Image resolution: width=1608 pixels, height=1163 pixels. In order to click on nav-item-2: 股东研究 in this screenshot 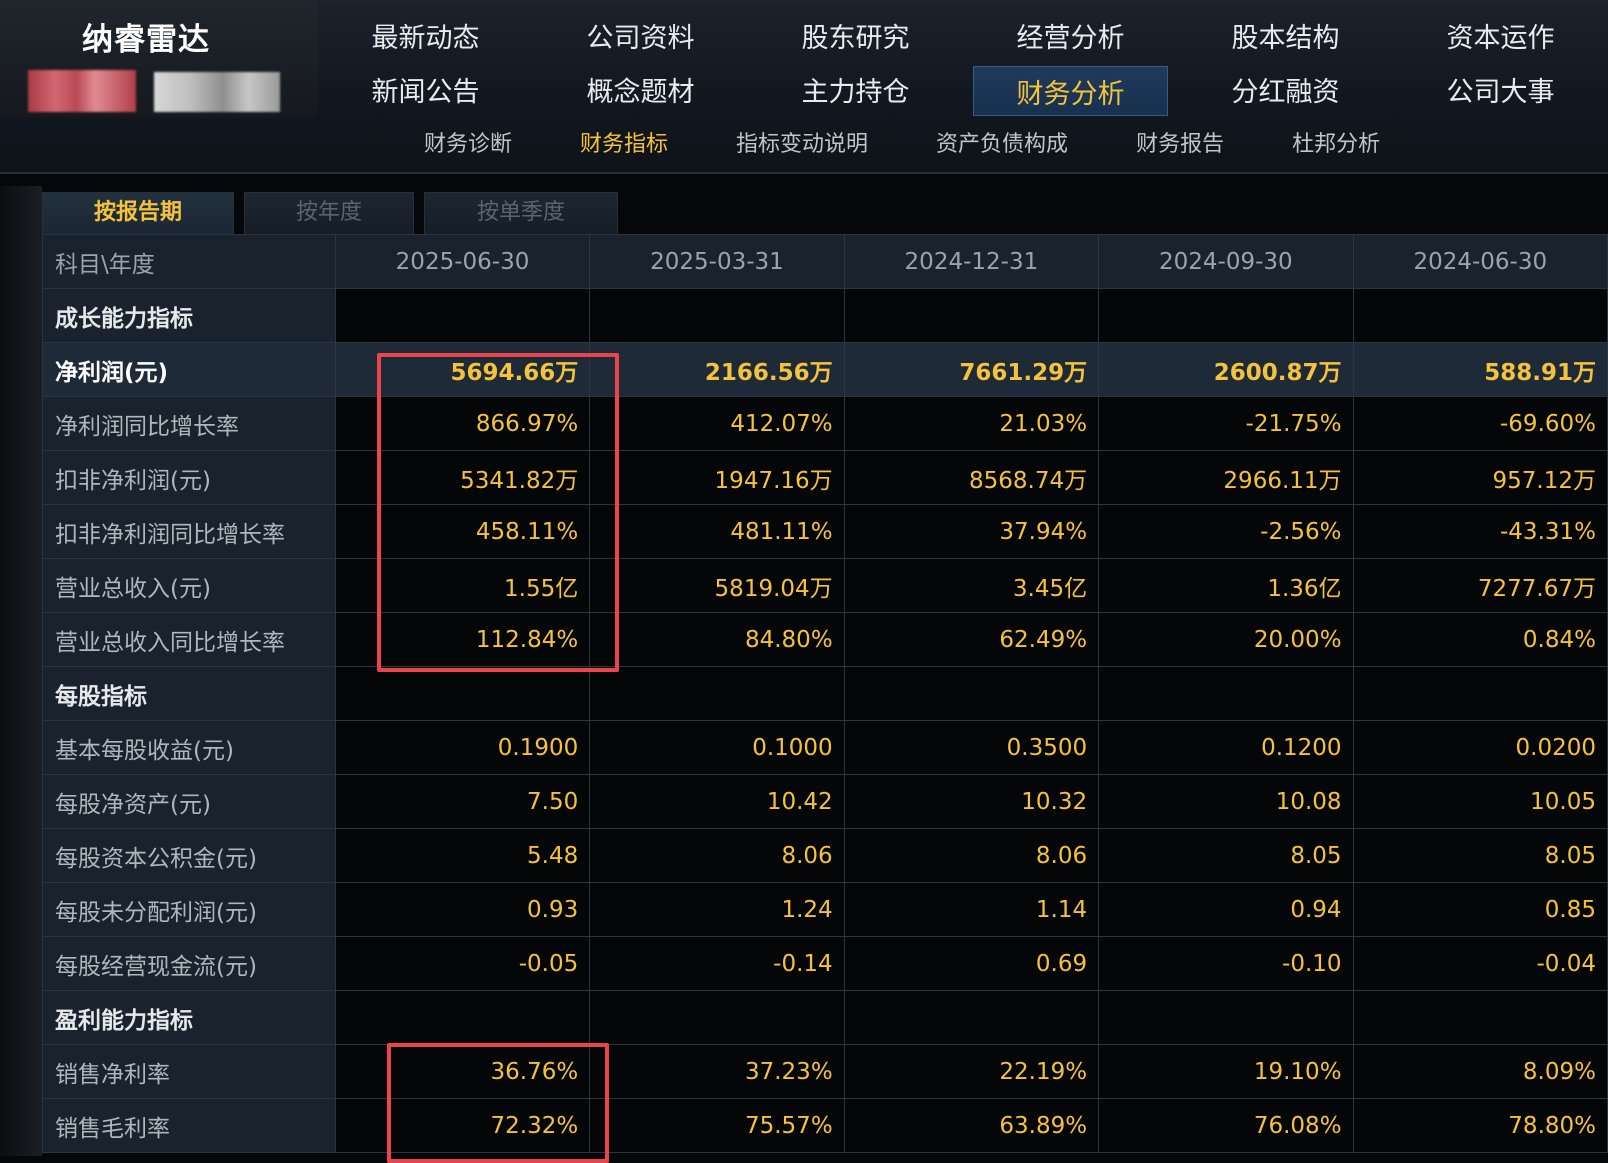, I will do `click(855, 35)`.